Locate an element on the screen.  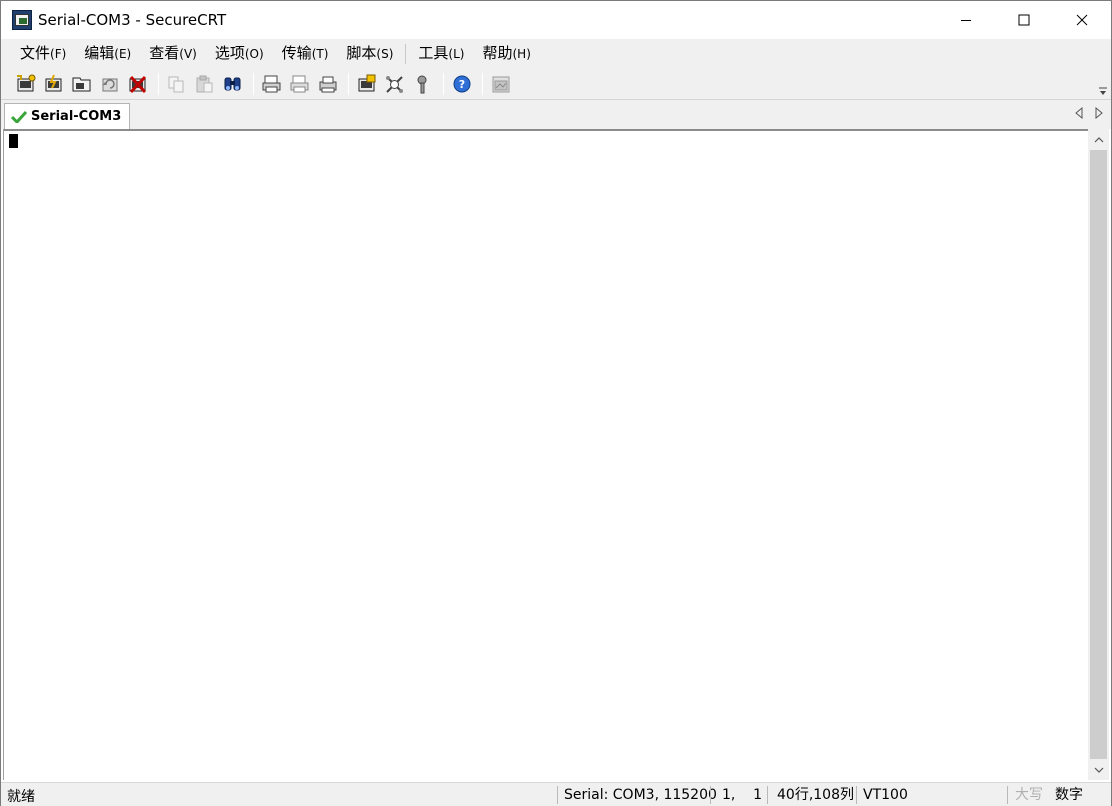
keymap-button is located at coordinates (423, 84).